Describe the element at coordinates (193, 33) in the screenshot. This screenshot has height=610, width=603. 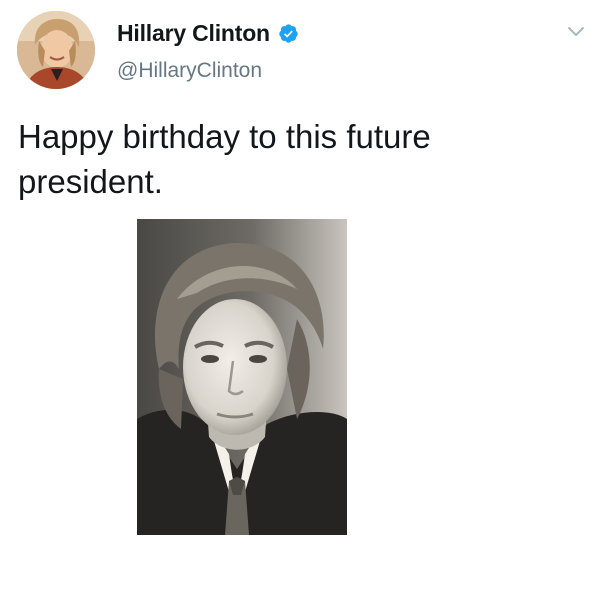
I see `display-name: Hillary Clinton` at that location.